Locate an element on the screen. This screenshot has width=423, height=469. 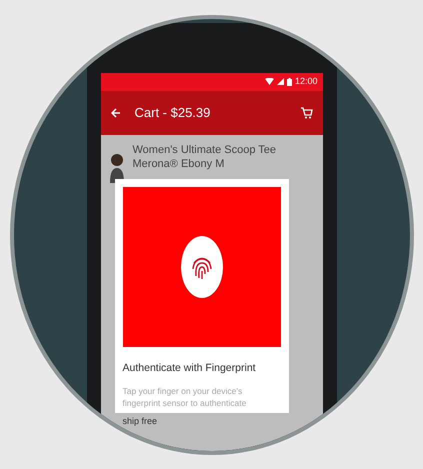
back-arrow-icon is located at coordinates (115, 113).